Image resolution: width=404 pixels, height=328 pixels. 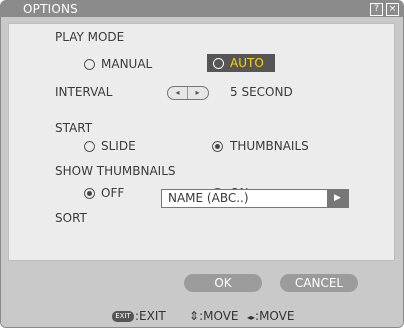 I want to click on sort-select: NAME (ABC..) ▶, so click(x=255, y=198).